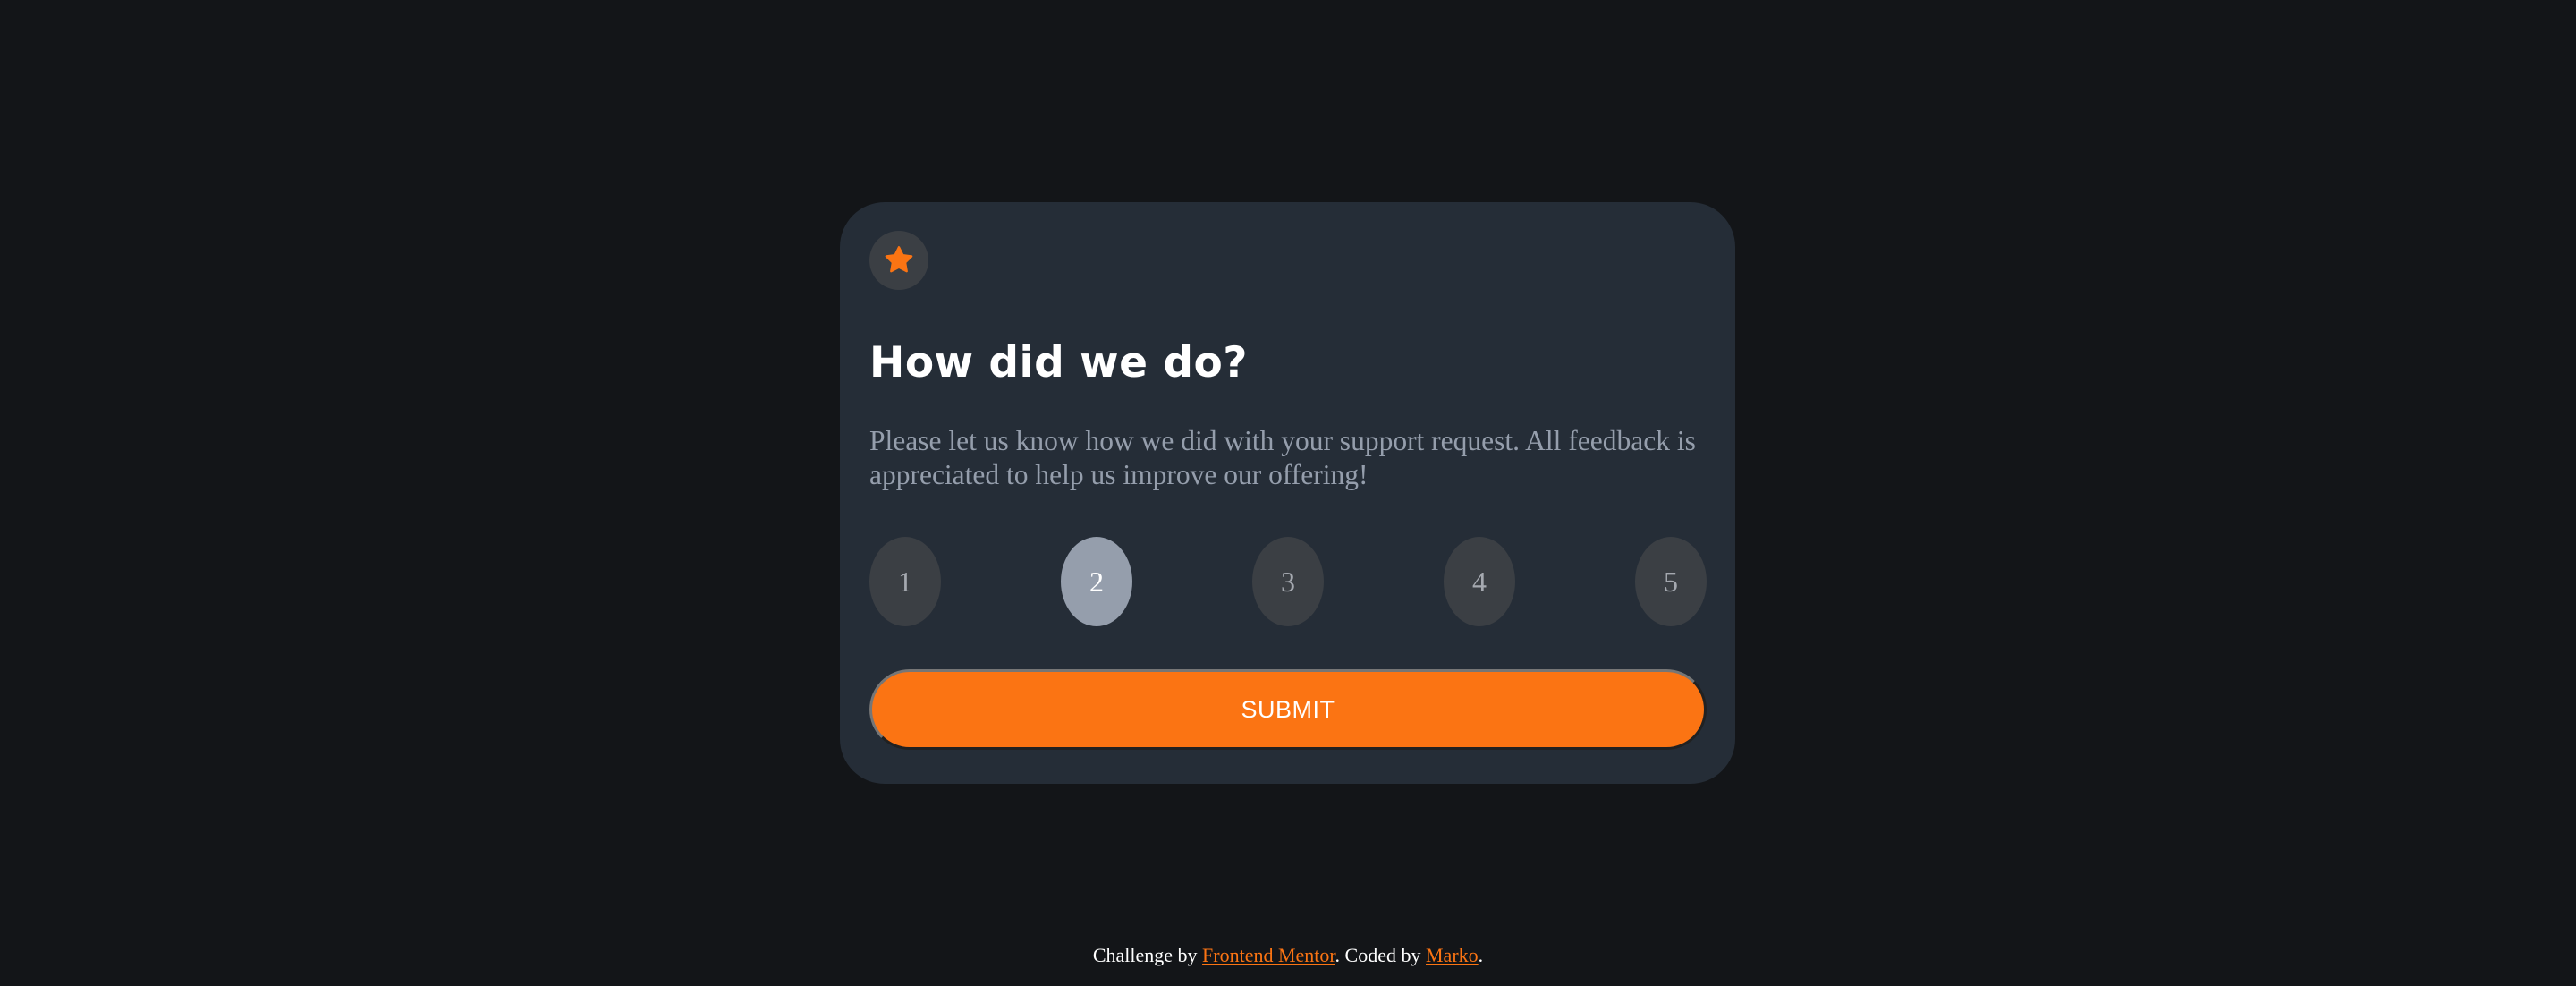  I want to click on footer-prefix: Challenge by, so click(1147, 955).